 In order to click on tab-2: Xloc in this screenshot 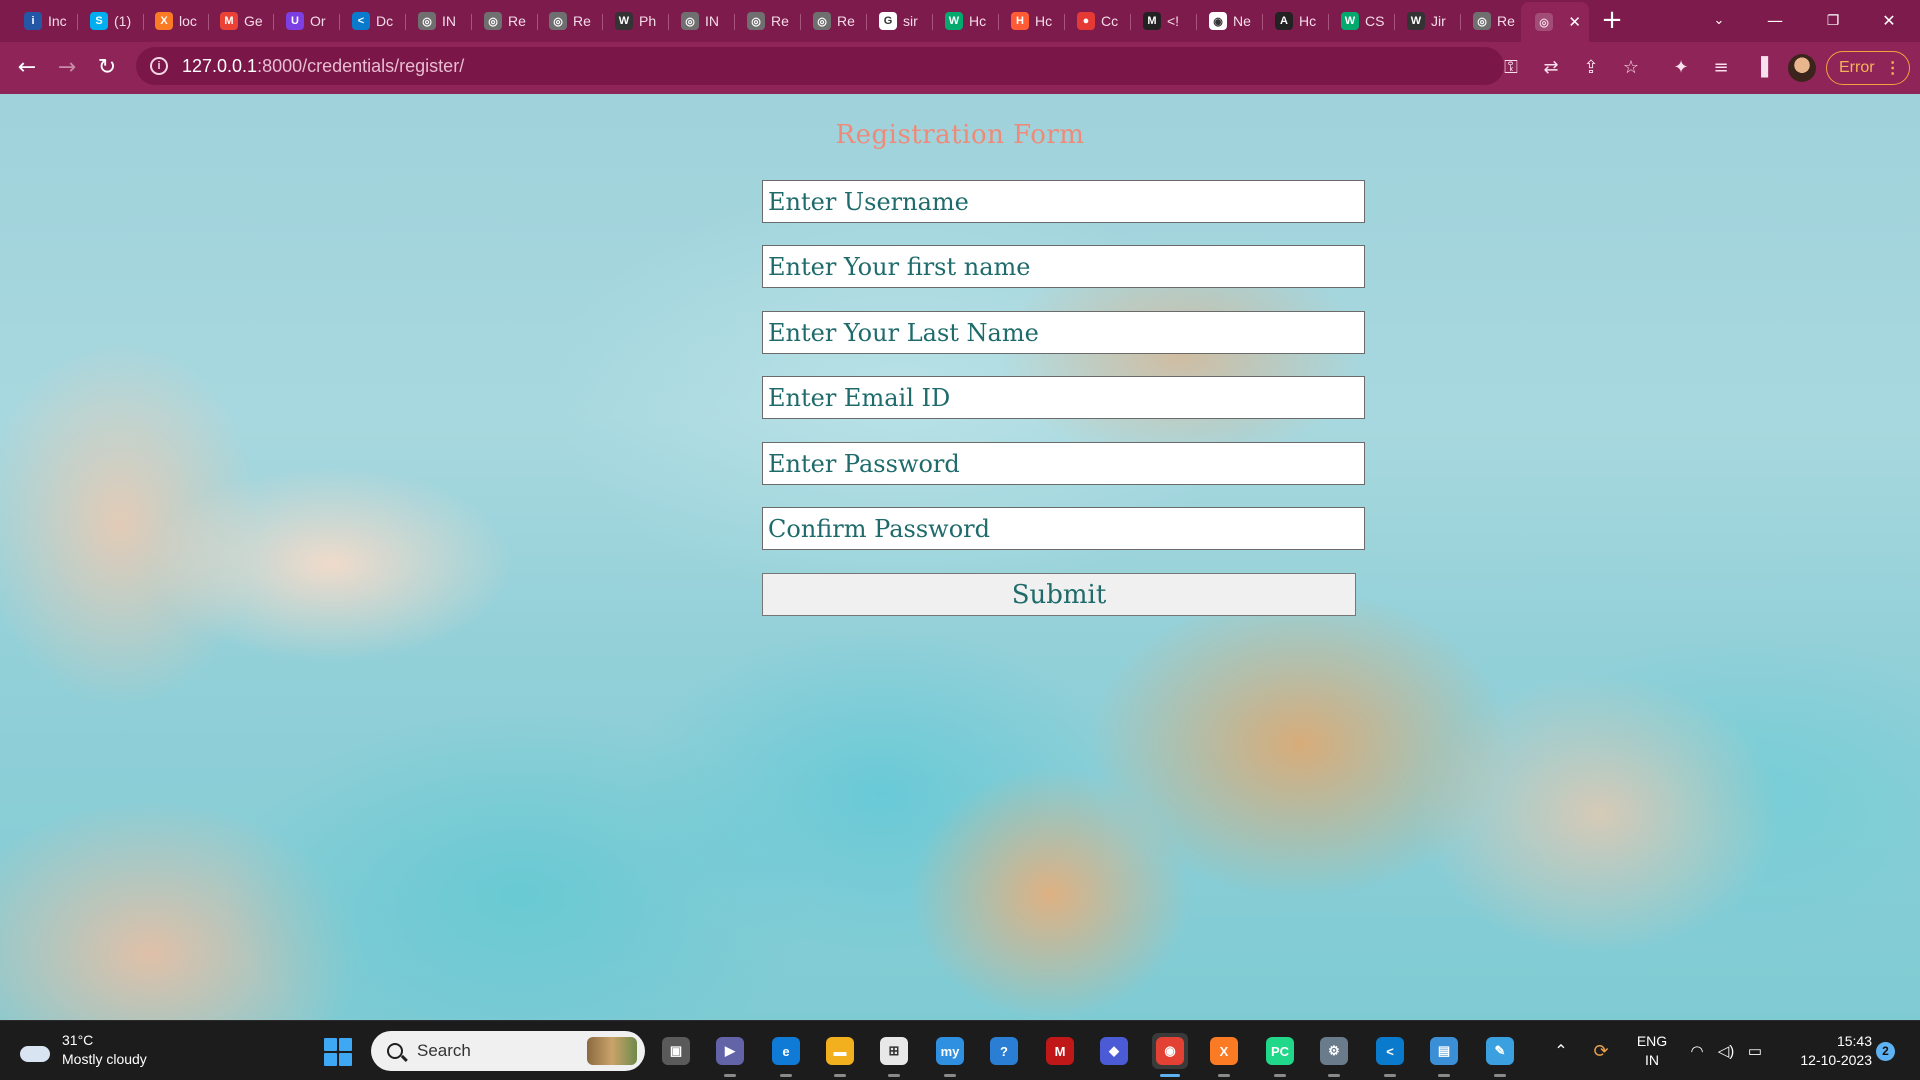, I will do `click(177, 21)`.